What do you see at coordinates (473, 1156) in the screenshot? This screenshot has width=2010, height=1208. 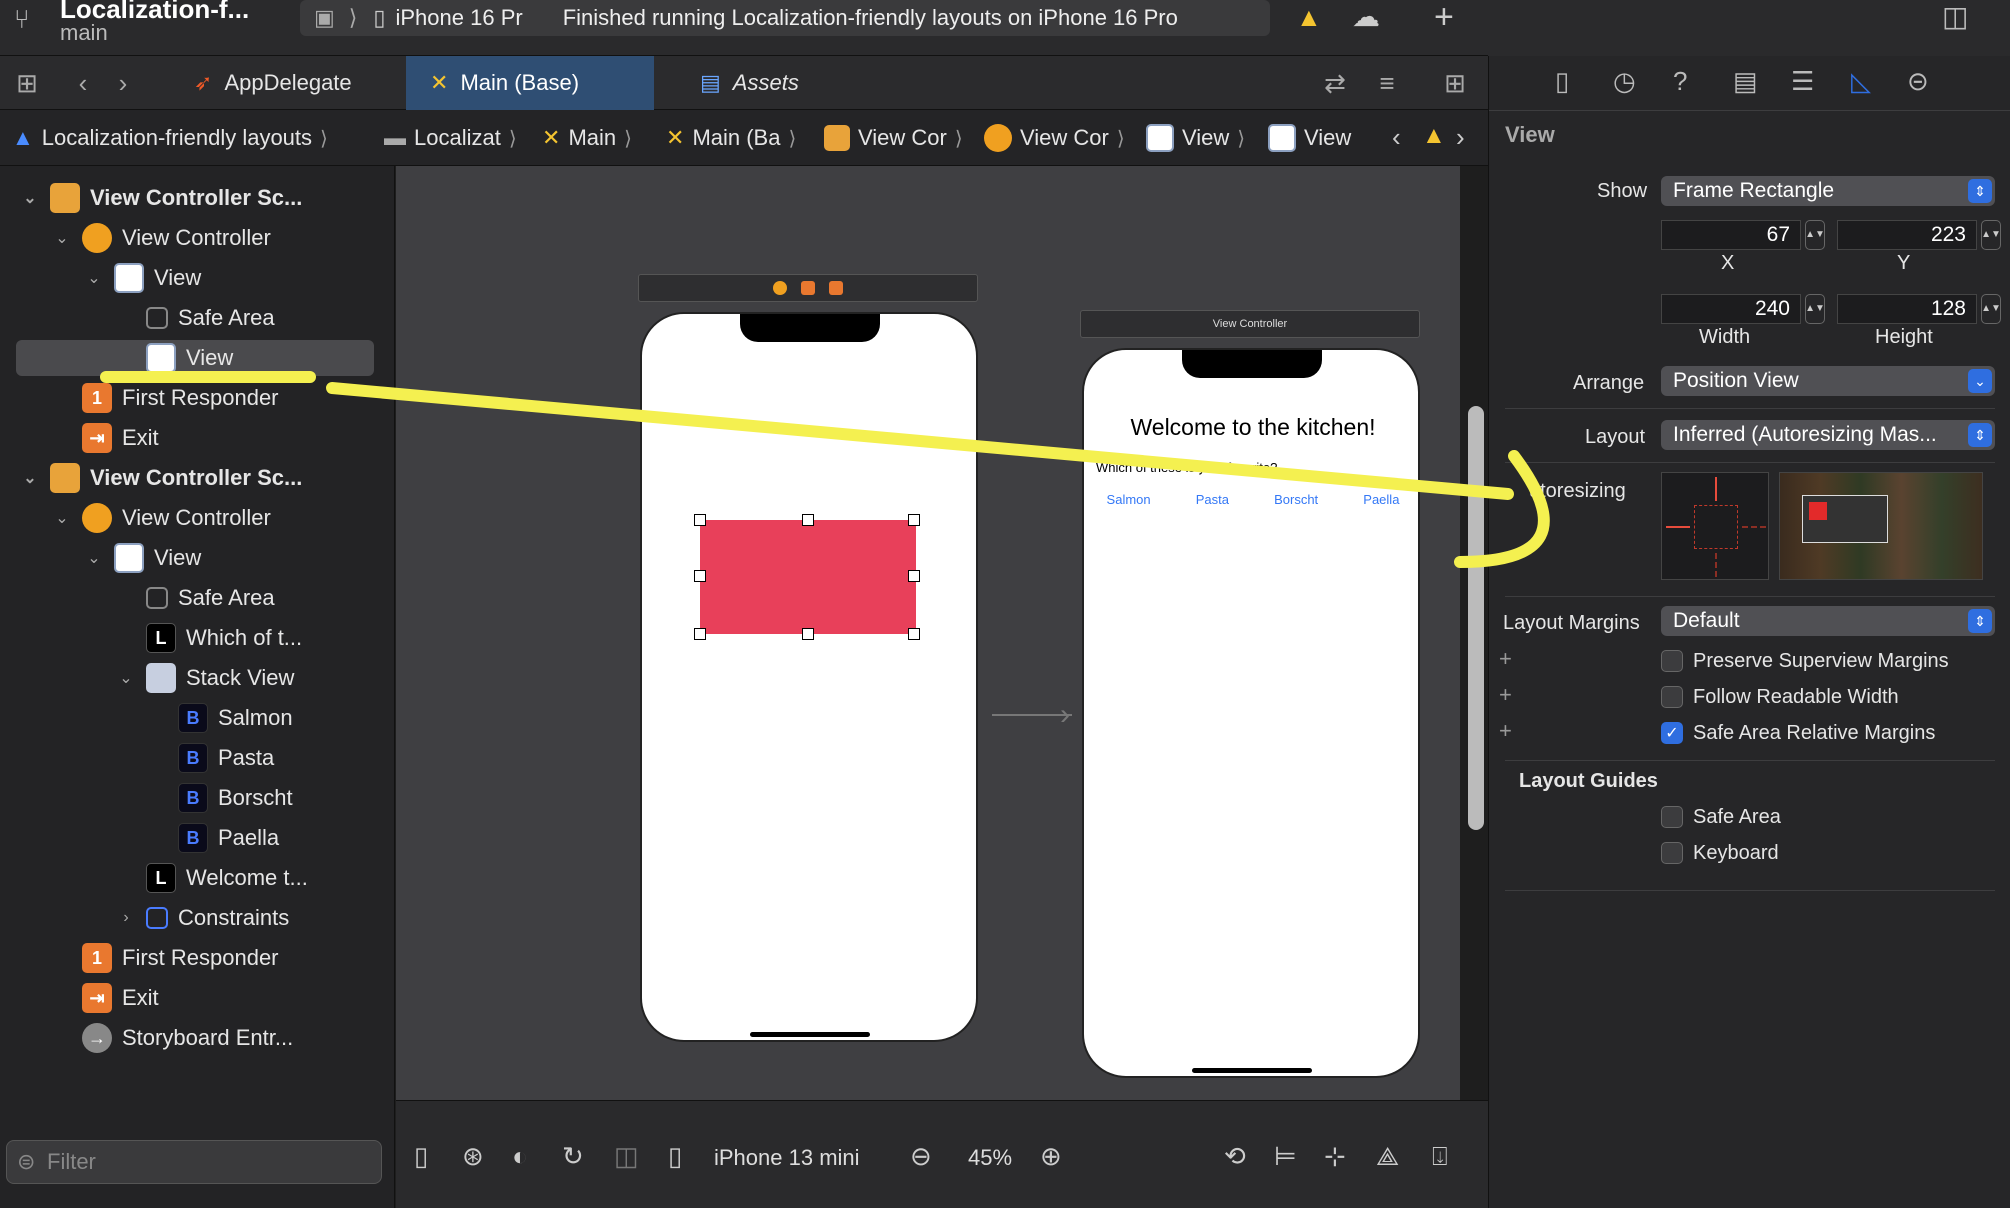 I see `accessibility-icon: ⊛` at bounding box center [473, 1156].